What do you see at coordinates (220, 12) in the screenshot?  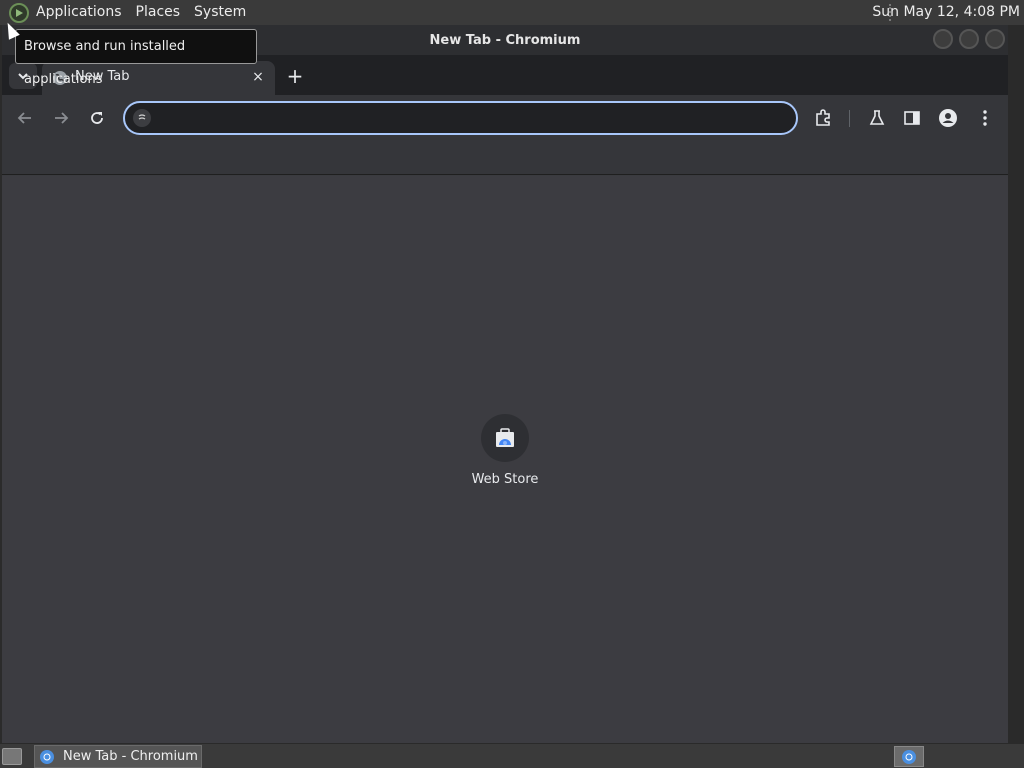 I see `system-menu: System` at bounding box center [220, 12].